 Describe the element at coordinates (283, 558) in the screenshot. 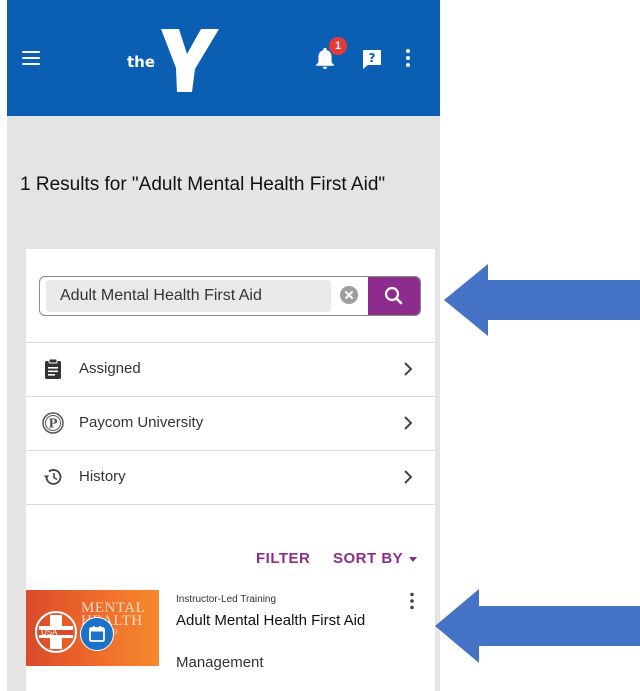

I see `filter-button: FILTER` at that location.